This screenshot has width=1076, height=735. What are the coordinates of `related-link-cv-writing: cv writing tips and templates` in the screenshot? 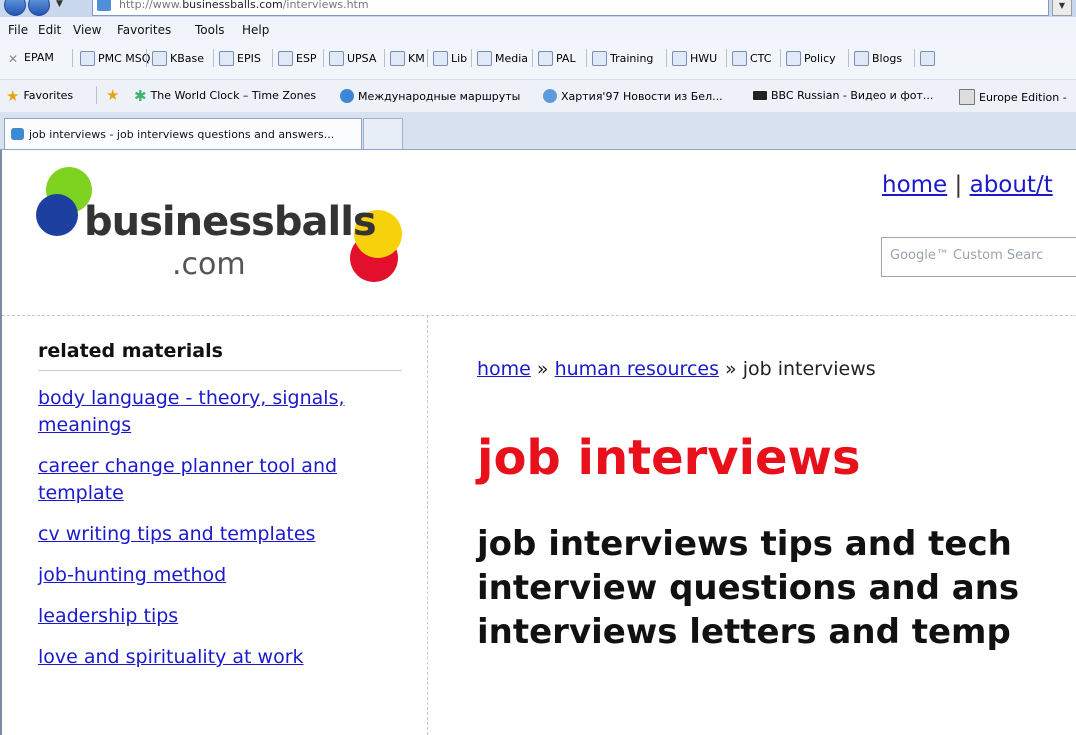 It's located at (220, 534).